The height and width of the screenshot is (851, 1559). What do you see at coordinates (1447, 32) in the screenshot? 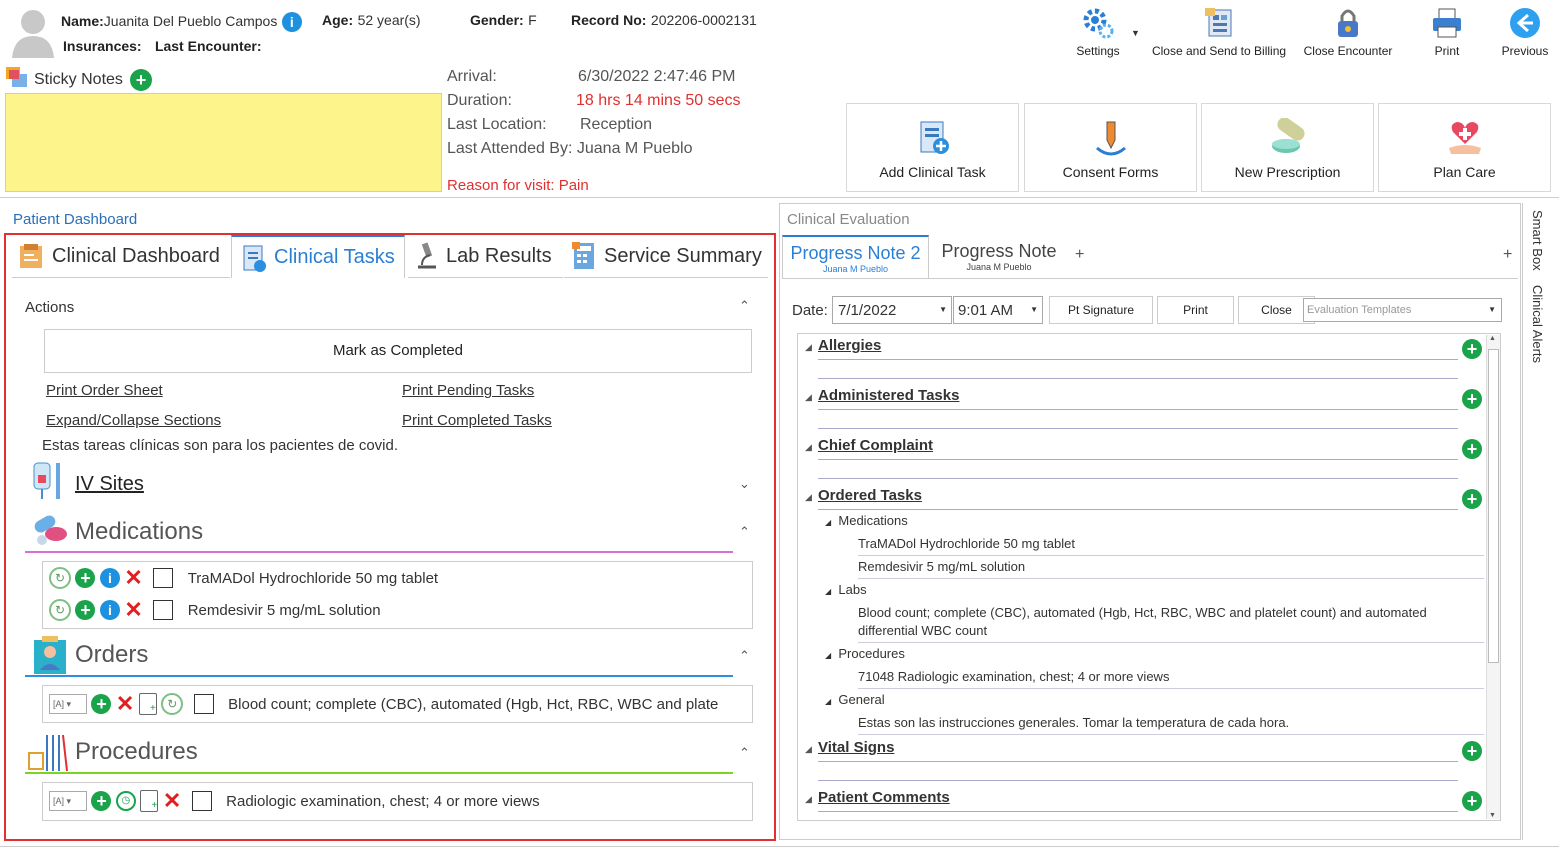
I see `print-button: Print` at bounding box center [1447, 32].